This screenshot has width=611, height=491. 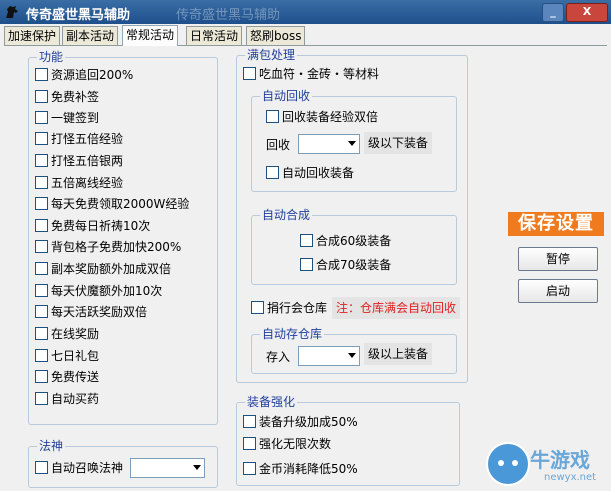 What do you see at coordinates (271, 402) in the screenshot?
I see `enhance-group-legend: 装备强化` at bounding box center [271, 402].